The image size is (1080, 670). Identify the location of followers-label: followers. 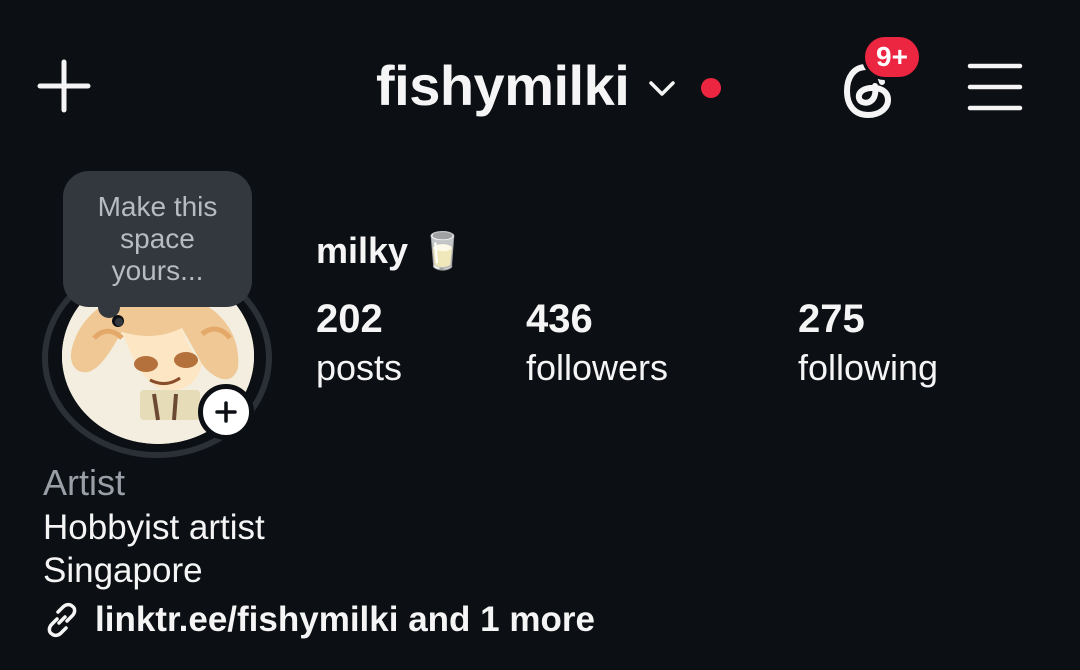
(597, 367).